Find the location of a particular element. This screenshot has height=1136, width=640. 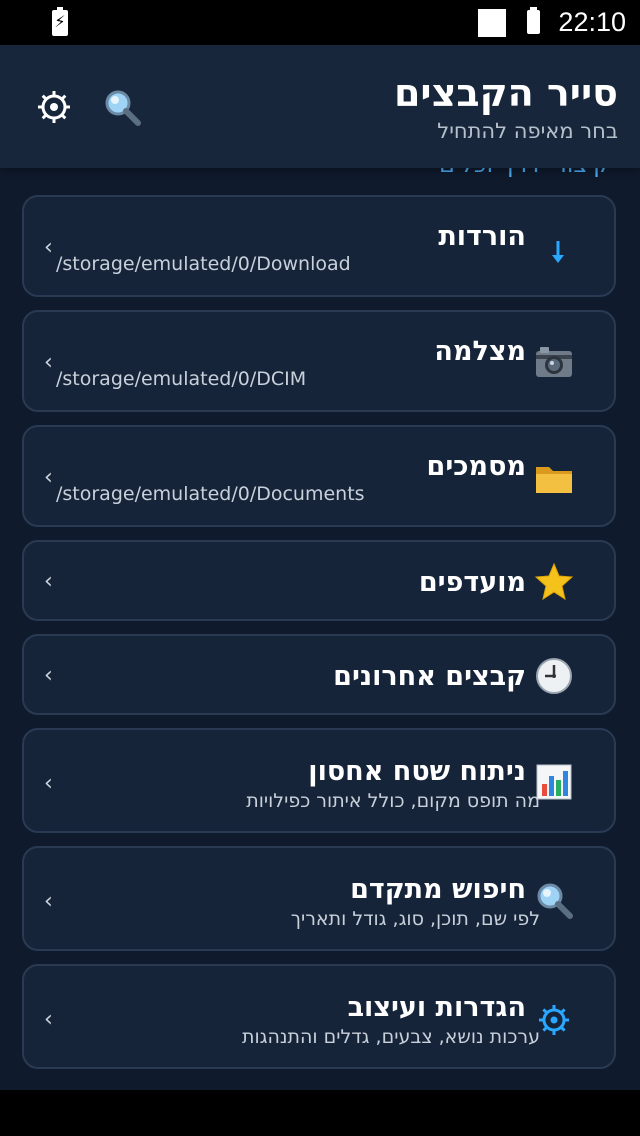

star-icon is located at coordinates (554, 582).